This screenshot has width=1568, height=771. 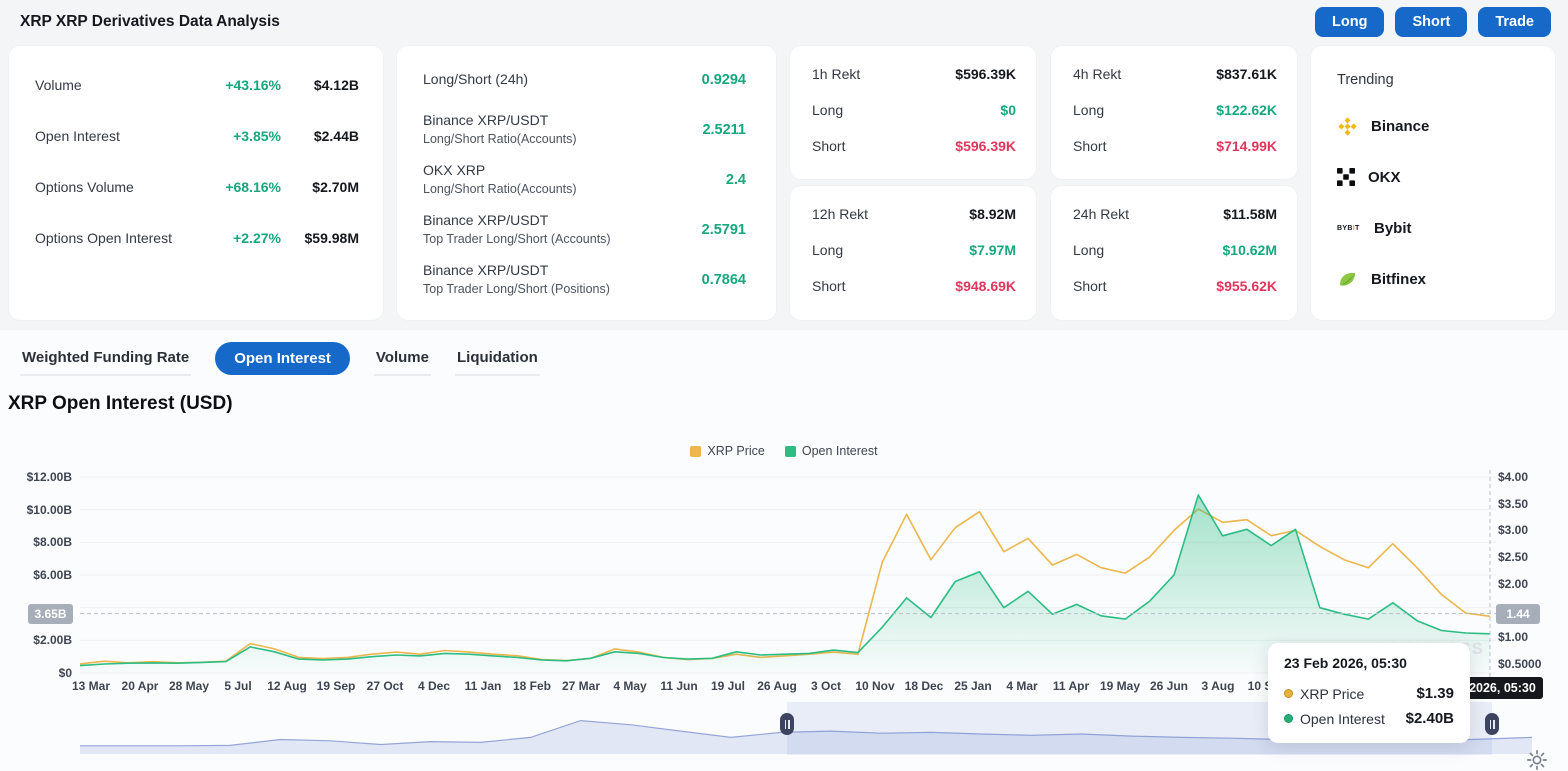 I want to click on exchange-name: Bybit, so click(x=1393, y=228).